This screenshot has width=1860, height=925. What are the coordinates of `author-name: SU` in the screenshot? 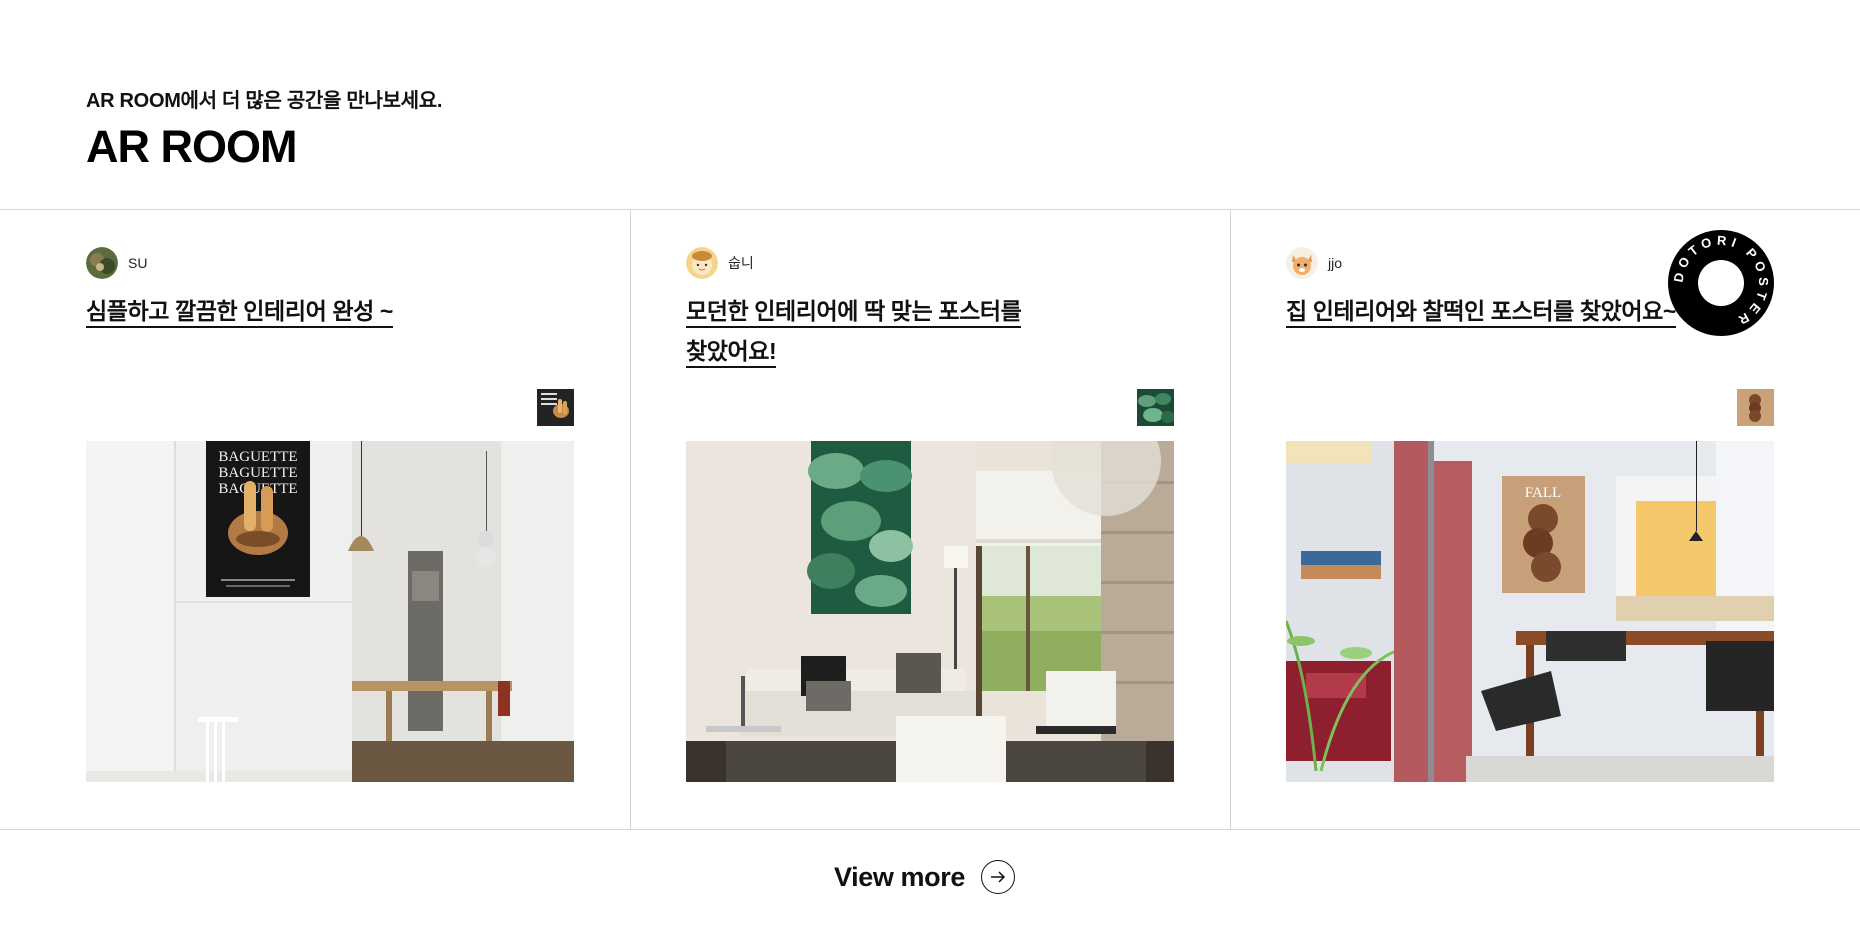 It's located at (138, 263).